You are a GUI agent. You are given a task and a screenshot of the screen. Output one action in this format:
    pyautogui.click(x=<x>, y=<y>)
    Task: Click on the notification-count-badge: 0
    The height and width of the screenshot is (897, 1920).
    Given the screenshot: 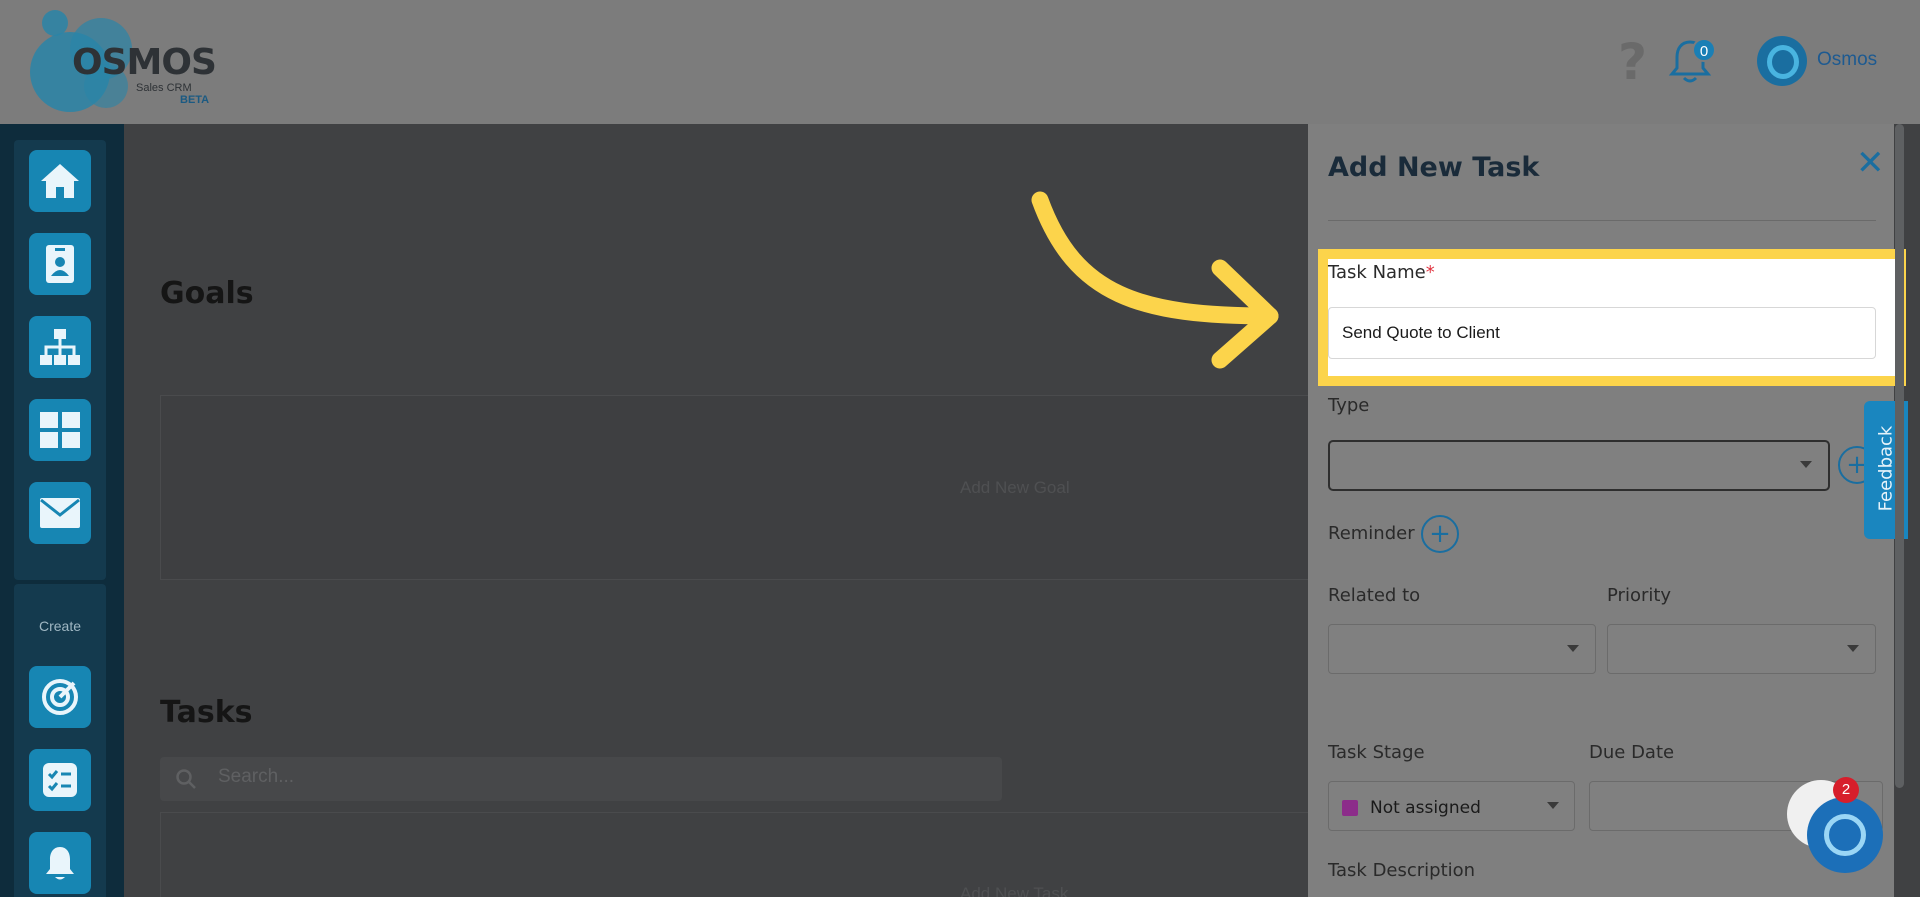 What is the action you would take?
    pyautogui.click(x=1704, y=50)
    